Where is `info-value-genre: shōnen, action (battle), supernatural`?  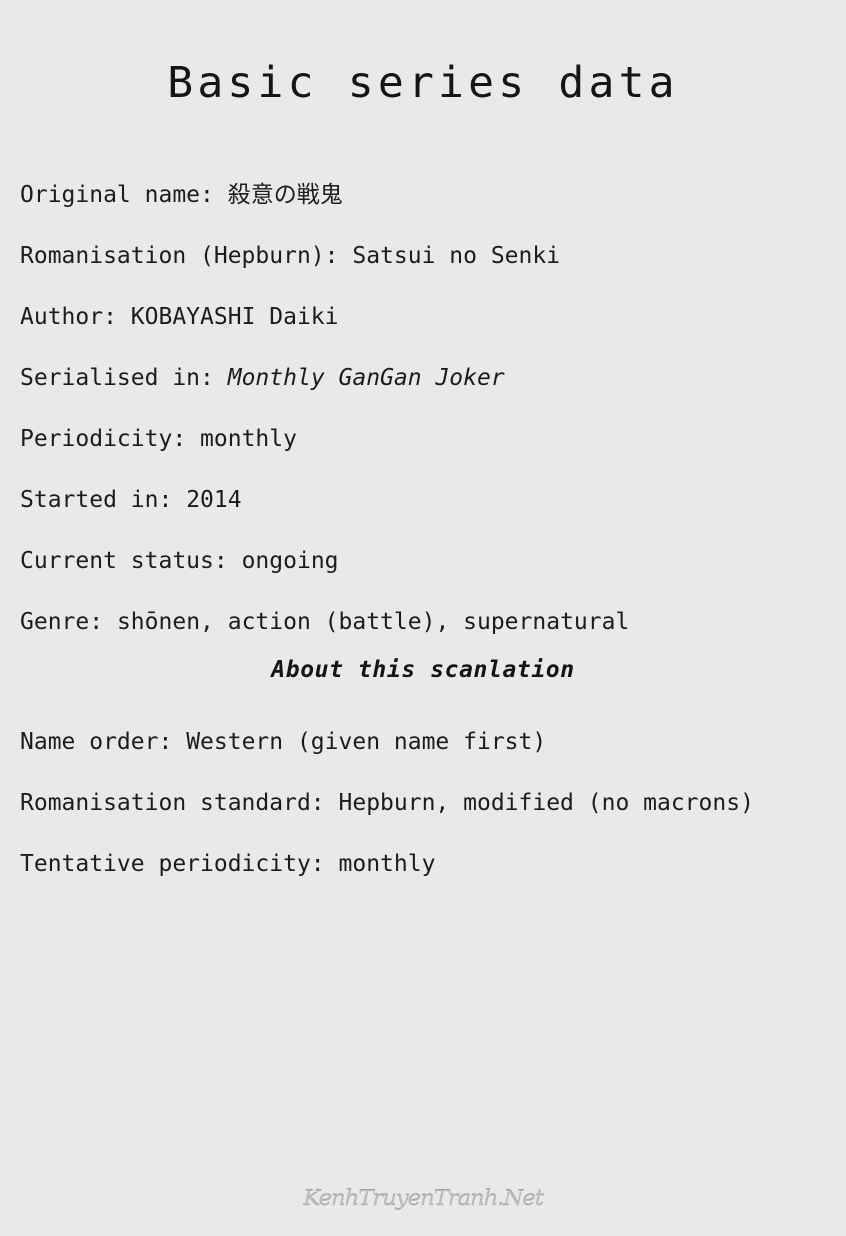
info-value-genre: shōnen, action (battle), supernatural is located at coordinates (373, 622).